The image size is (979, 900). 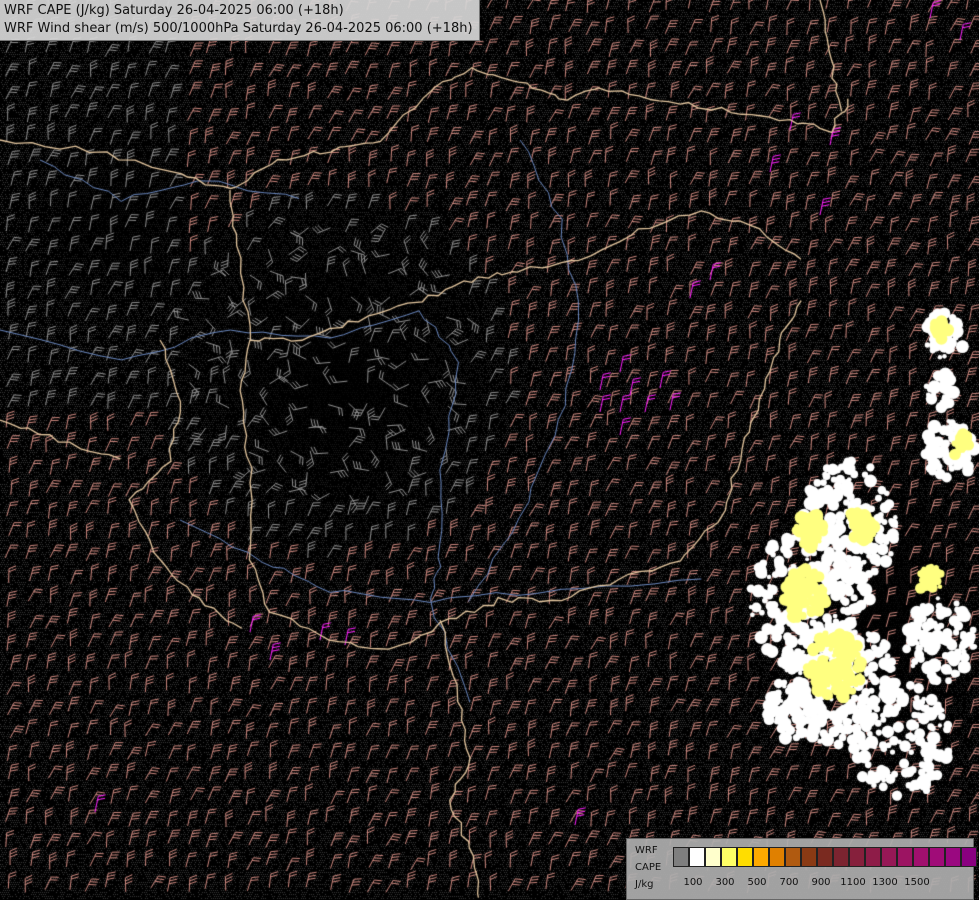 I want to click on legend-tick-label: 500, so click(x=757, y=882).